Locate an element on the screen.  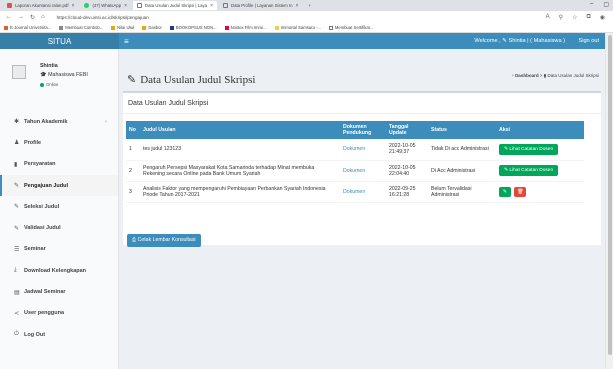
scrollbar is located at coordinates (609, 201).